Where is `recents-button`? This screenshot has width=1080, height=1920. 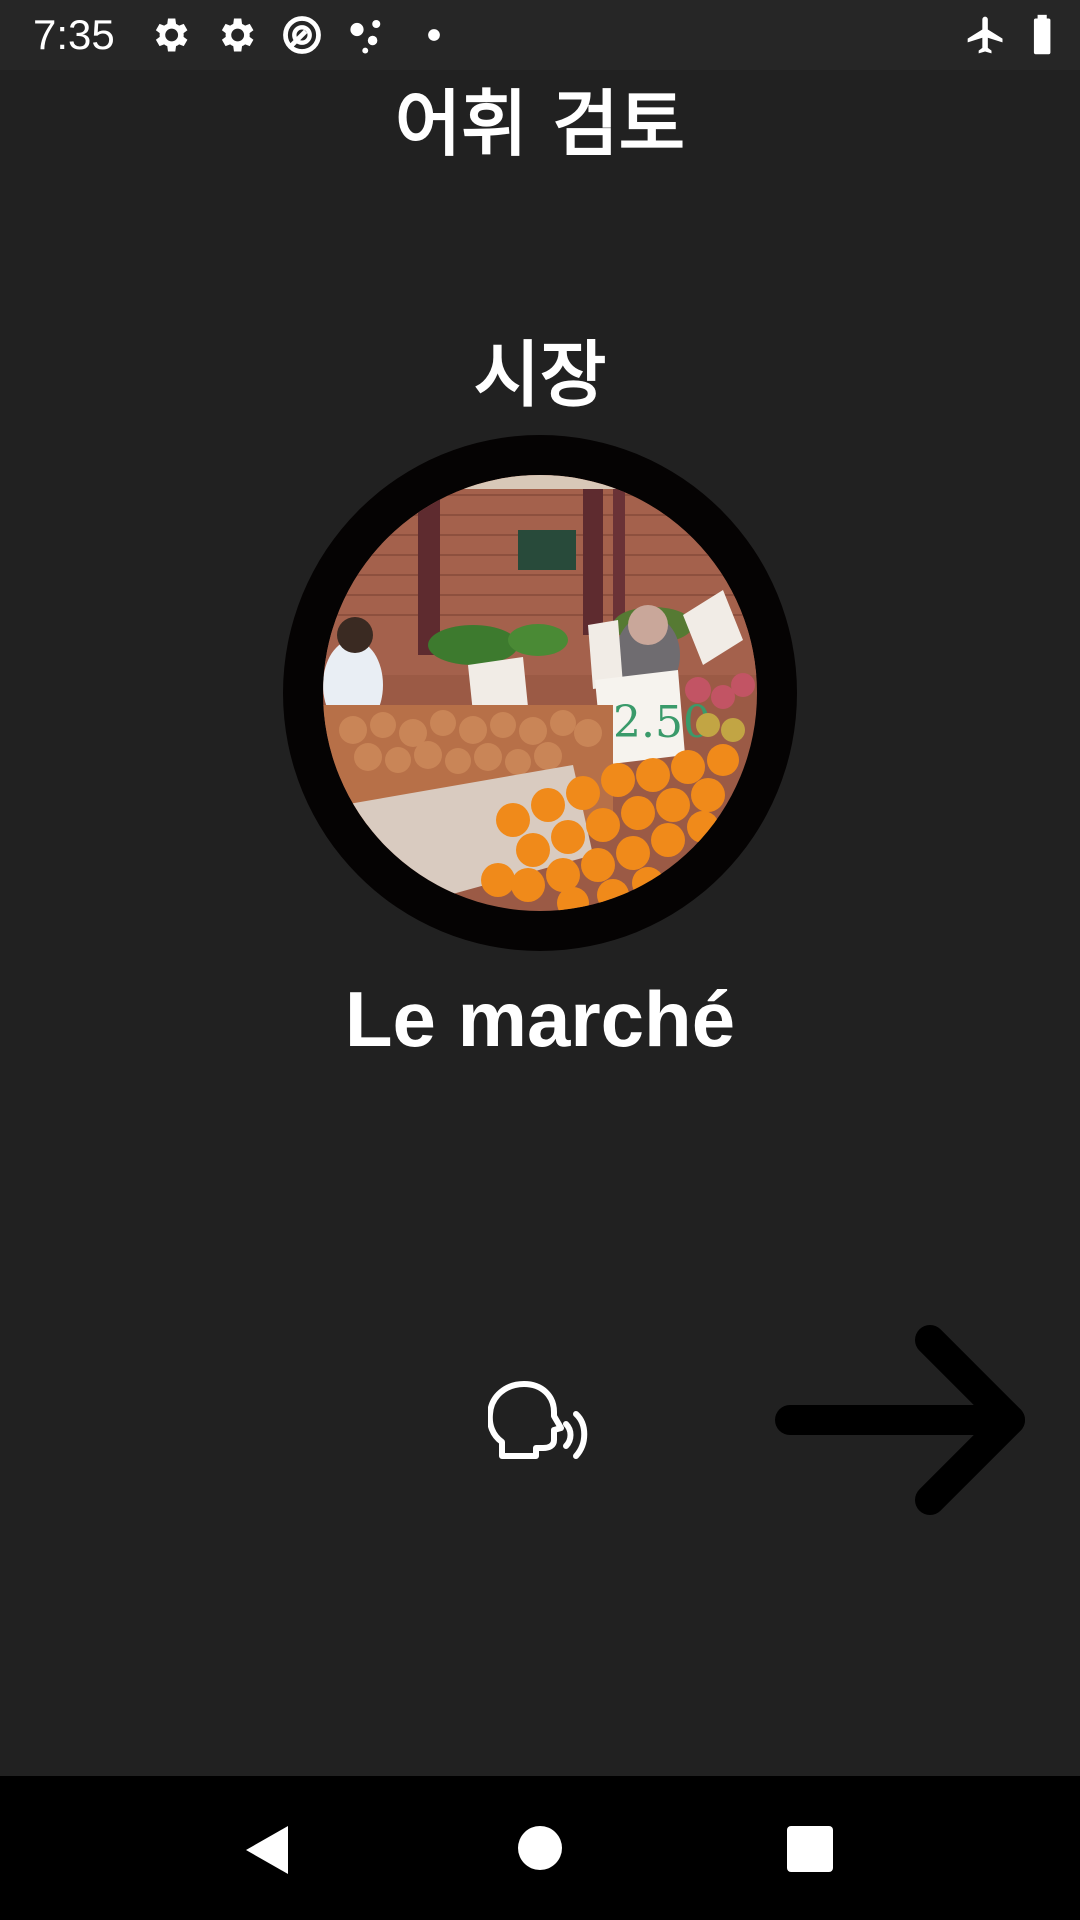
recents-button is located at coordinates (810, 1848).